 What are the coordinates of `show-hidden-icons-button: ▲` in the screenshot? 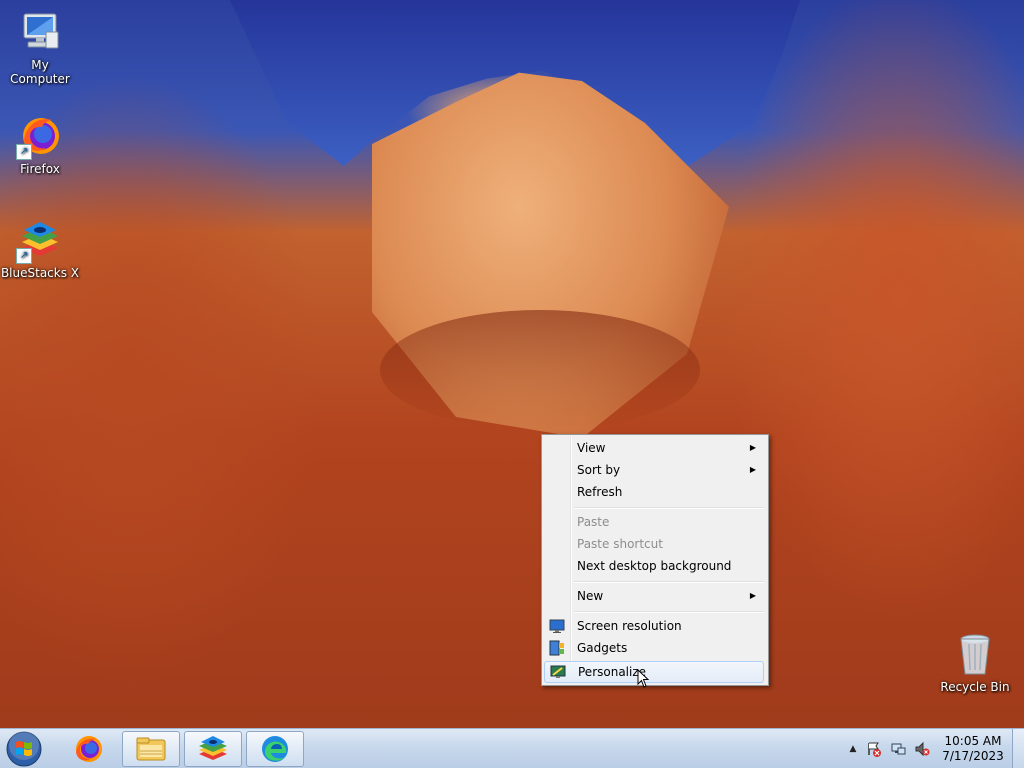 It's located at (853, 749).